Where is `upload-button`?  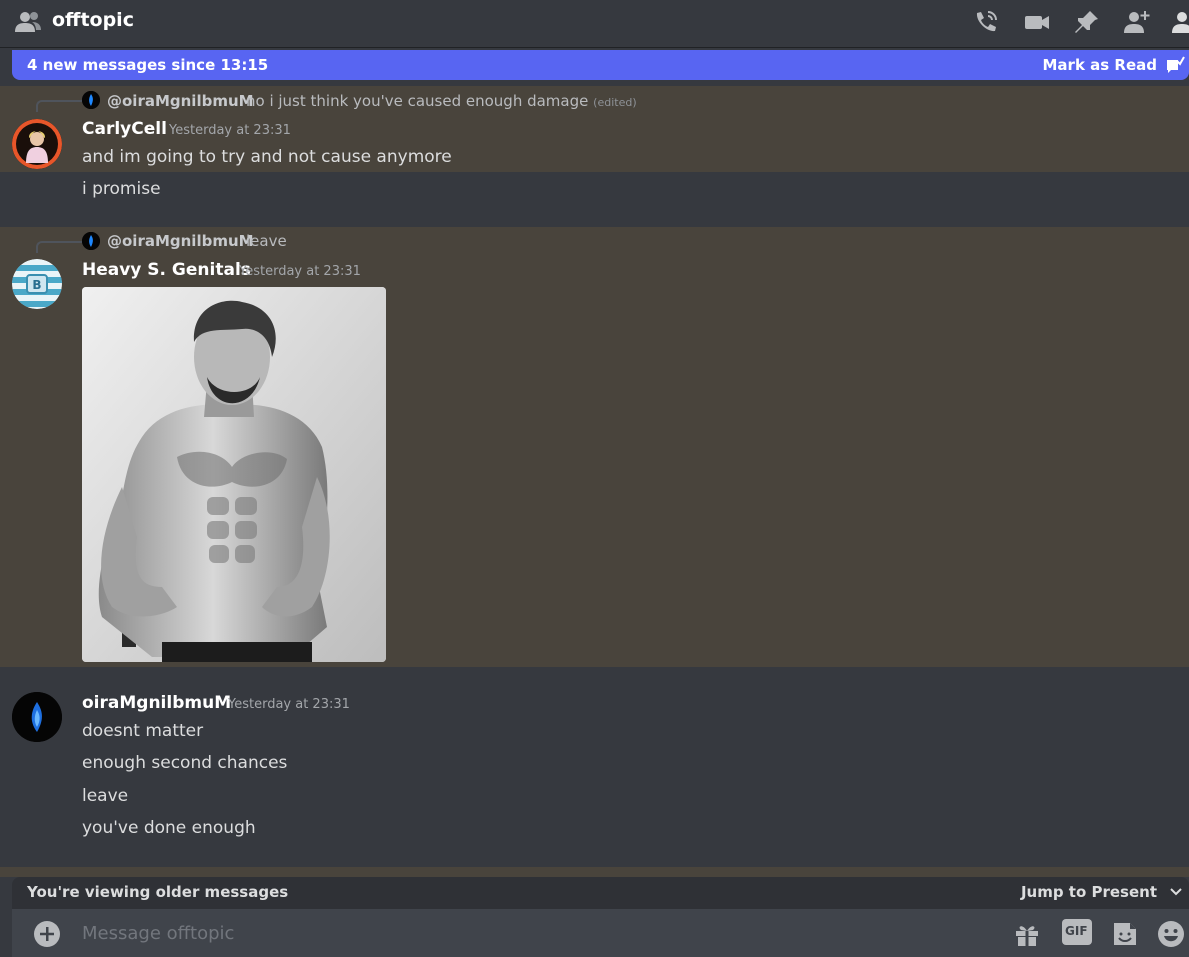 upload-button is located at coordinates (47, 934).